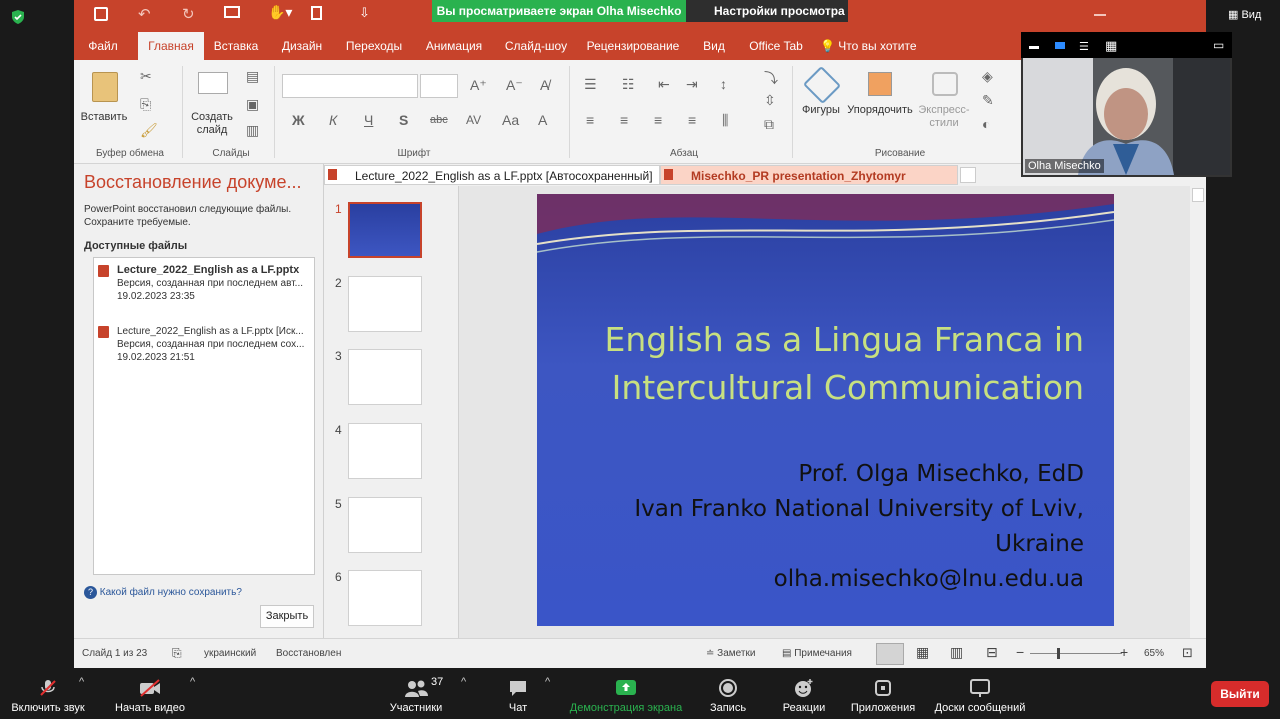 The width and height of the screenshot is (1280, 719). I want to click on start-video-button: Начать видео, so click(150, 693).